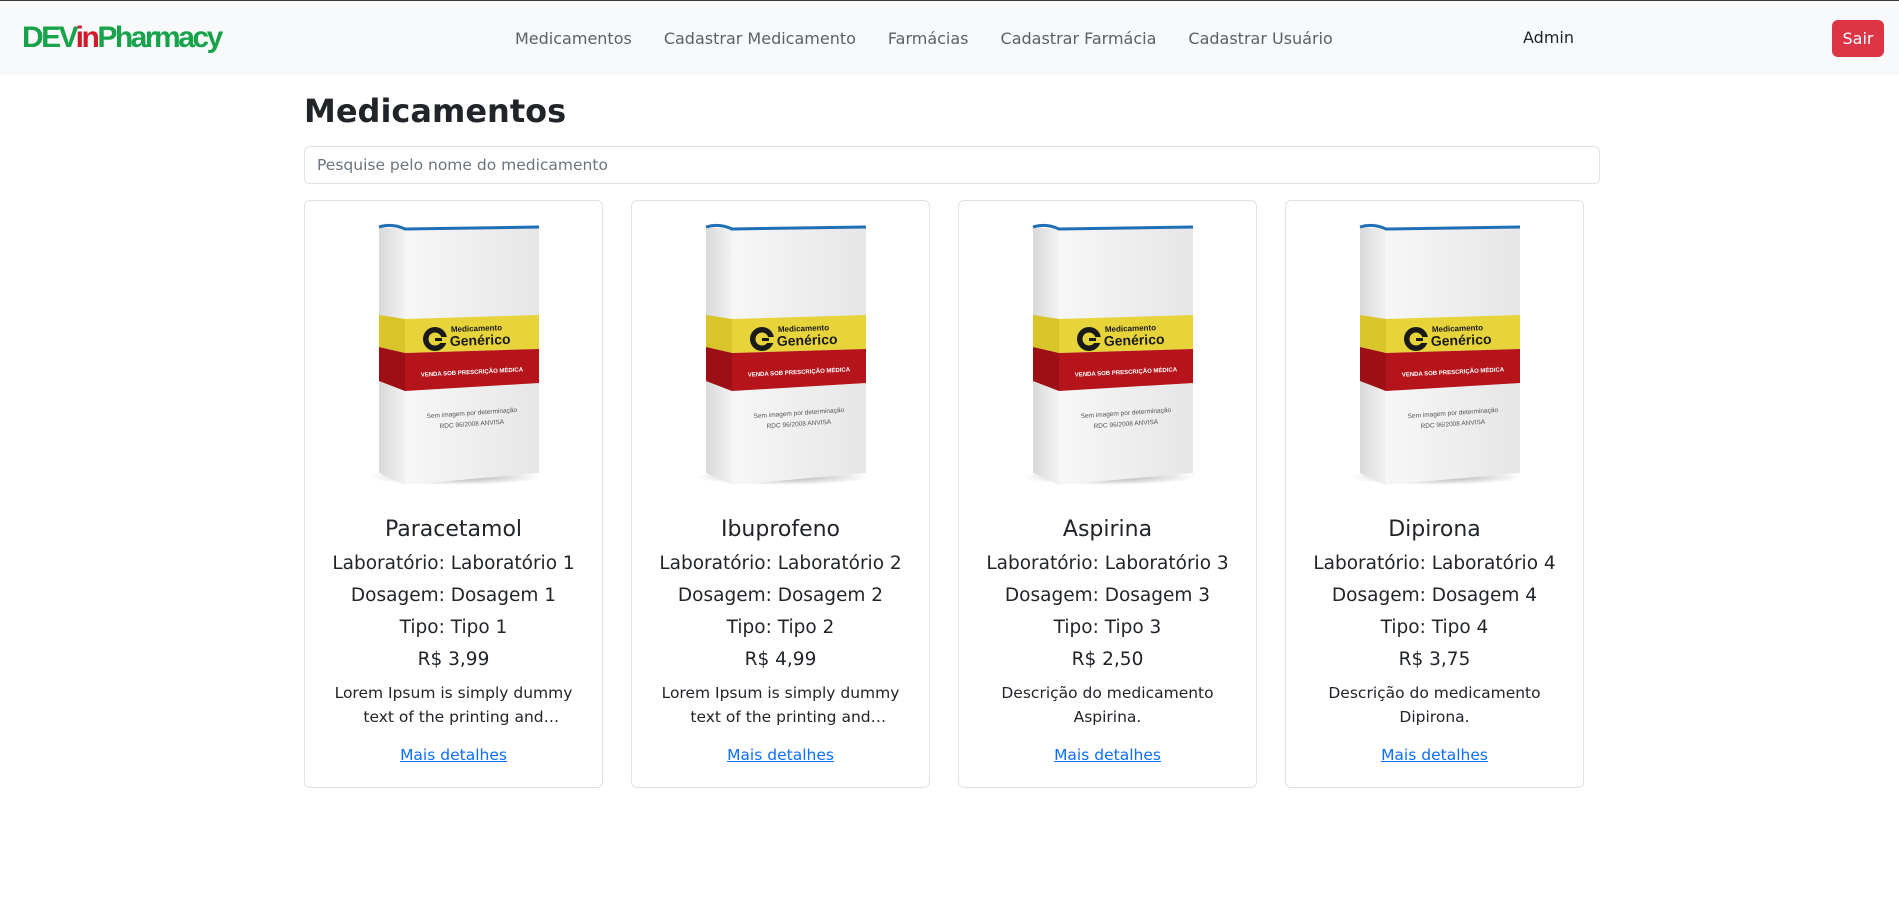  What do you see at coordinates (1858, 38) in the screenshot?
I see `logout-button: Sair` at bounding box center [1858, 38].